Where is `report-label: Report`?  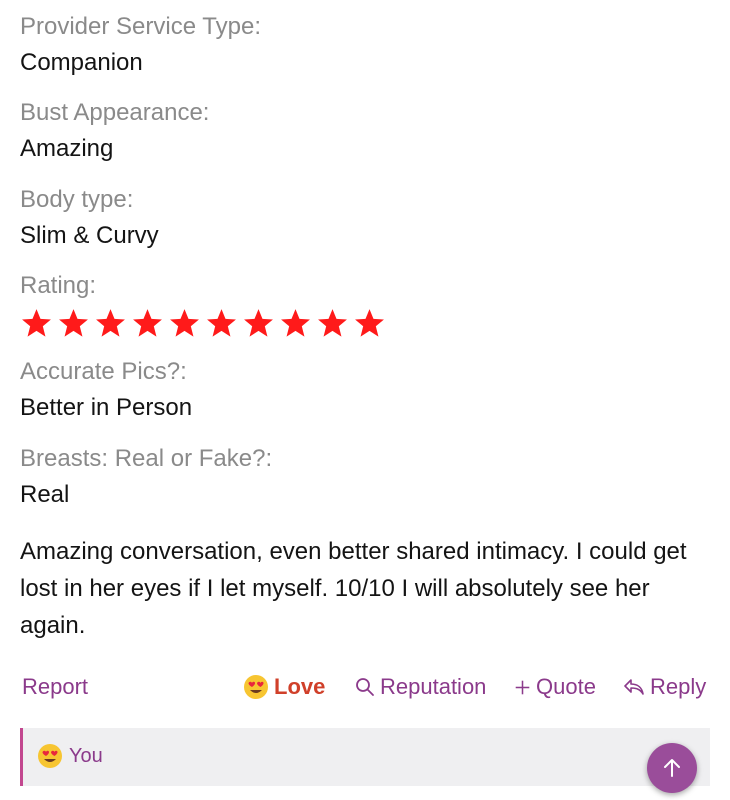
report-label: Report is located at coordinates (55, 686).